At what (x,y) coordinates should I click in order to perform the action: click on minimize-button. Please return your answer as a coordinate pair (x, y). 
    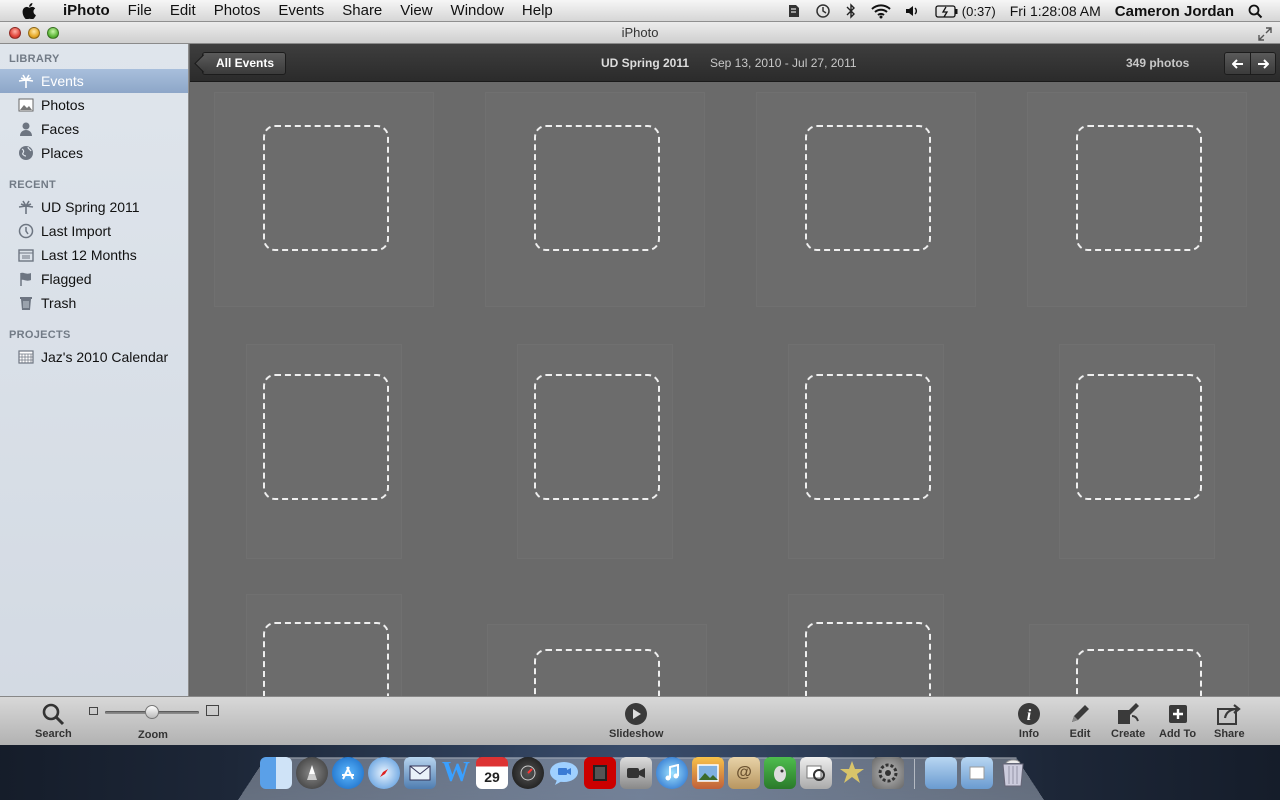
    Looking at the image, I should click on (34, 33).